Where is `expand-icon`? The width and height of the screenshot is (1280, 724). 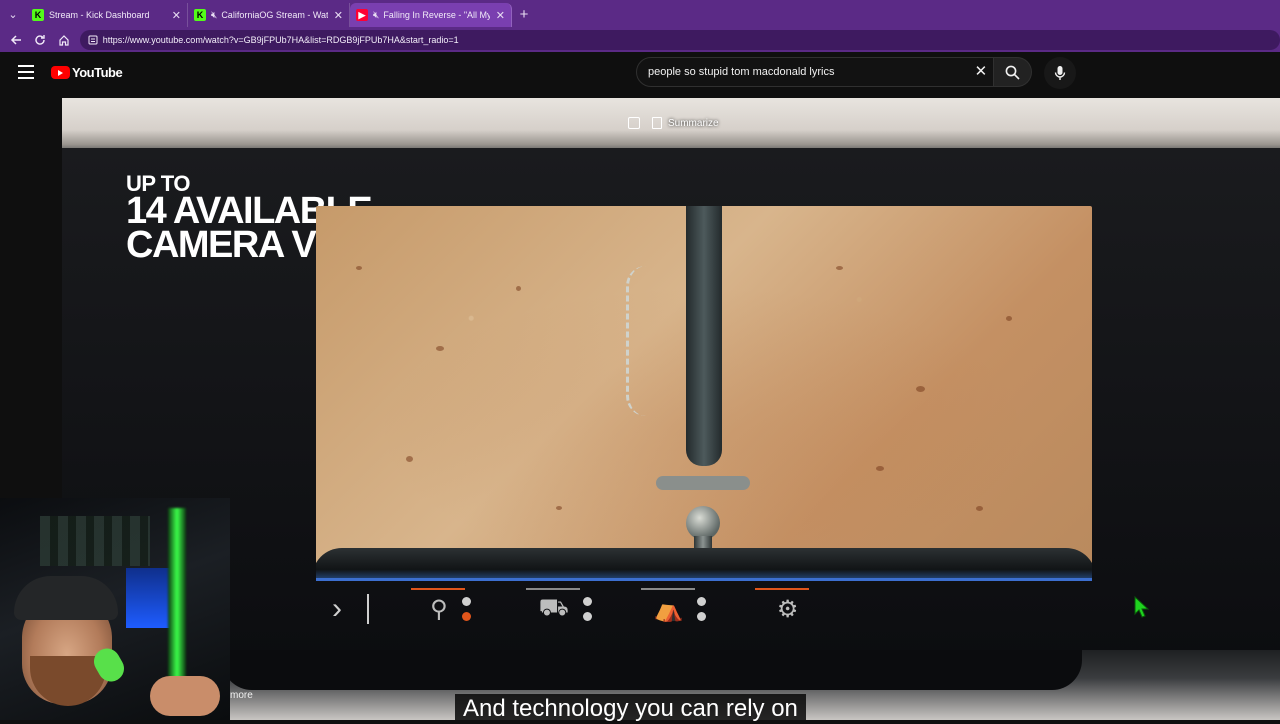 expand-icon is located at coordinates (634, 123).